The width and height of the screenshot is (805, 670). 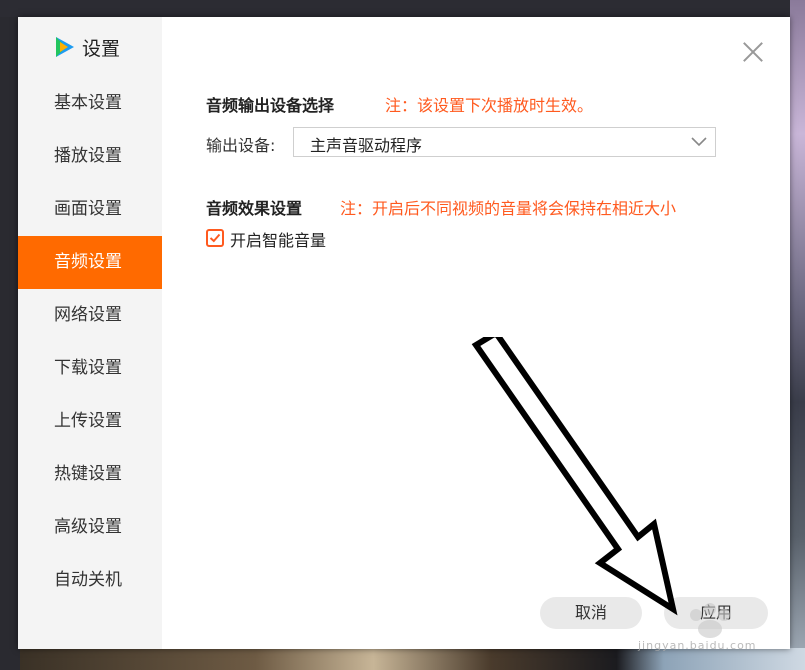 What do you see at coordinates (90, 527) in the screenshot?
I see `sidebar-item-advanced: 高级设置` at bounding box center [90, 527].